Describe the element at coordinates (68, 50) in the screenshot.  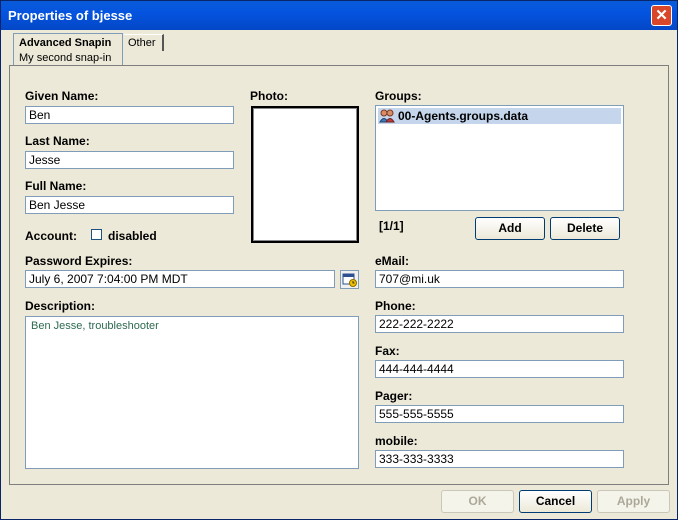
I see `tab-advanced-snapin: Advanced Snapin My second snap-in` at that location.